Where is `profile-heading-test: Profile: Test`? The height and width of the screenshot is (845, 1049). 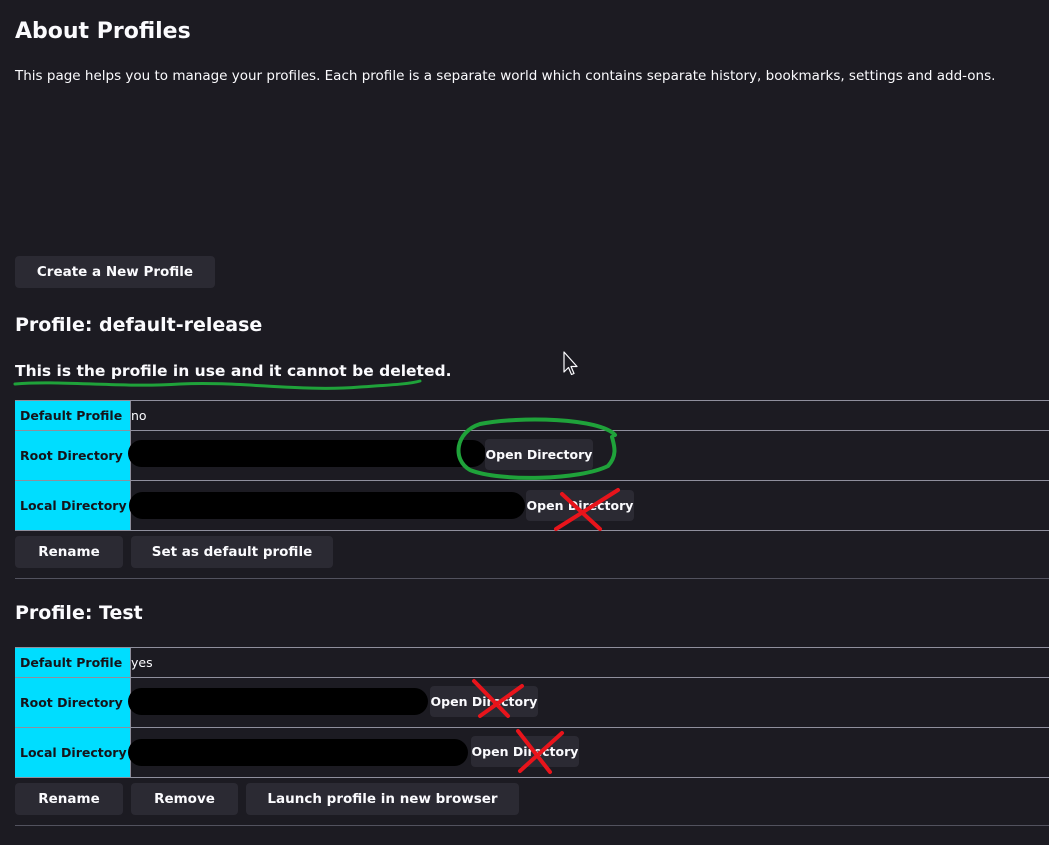
profile-heading-test: Profile: Test is located at coordinates (79, 613).